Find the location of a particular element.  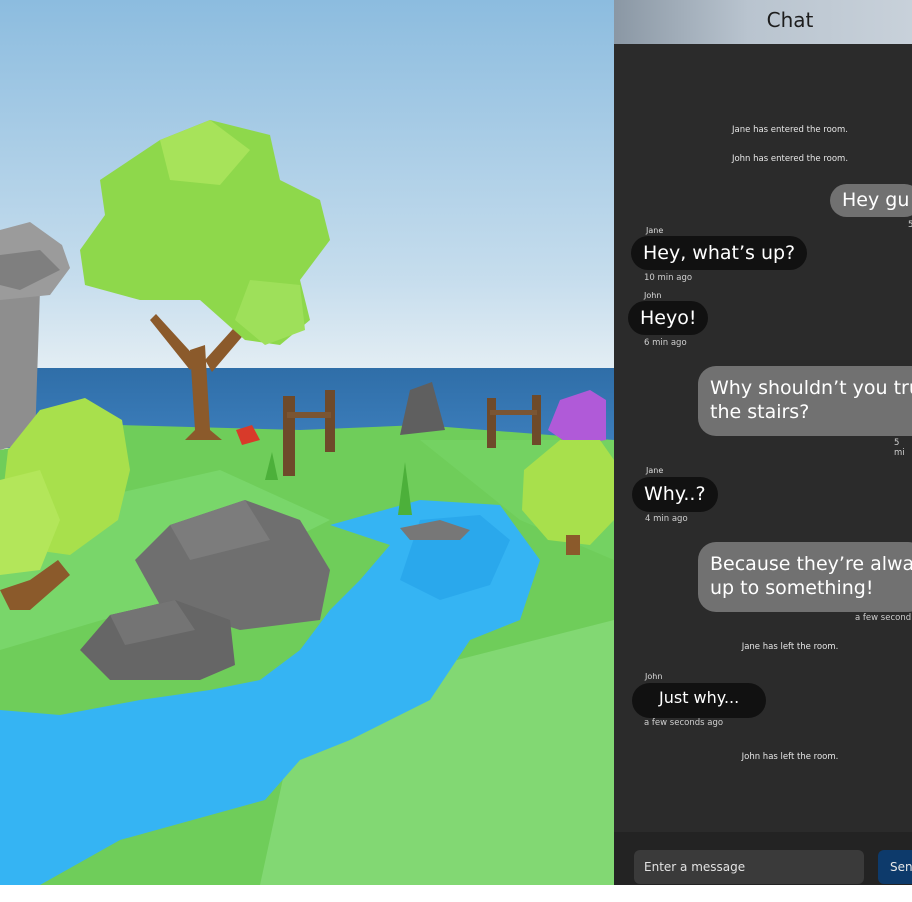

chat-header: Chat is located at coordinates (763, 22).